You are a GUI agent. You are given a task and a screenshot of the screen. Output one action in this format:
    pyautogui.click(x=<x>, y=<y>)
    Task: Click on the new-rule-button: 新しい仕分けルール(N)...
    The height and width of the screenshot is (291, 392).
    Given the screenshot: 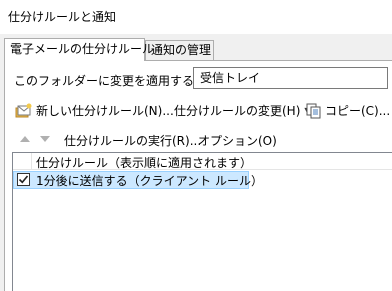 What is the action you would take?
    pyautogui.click(x=94, y=111)
    